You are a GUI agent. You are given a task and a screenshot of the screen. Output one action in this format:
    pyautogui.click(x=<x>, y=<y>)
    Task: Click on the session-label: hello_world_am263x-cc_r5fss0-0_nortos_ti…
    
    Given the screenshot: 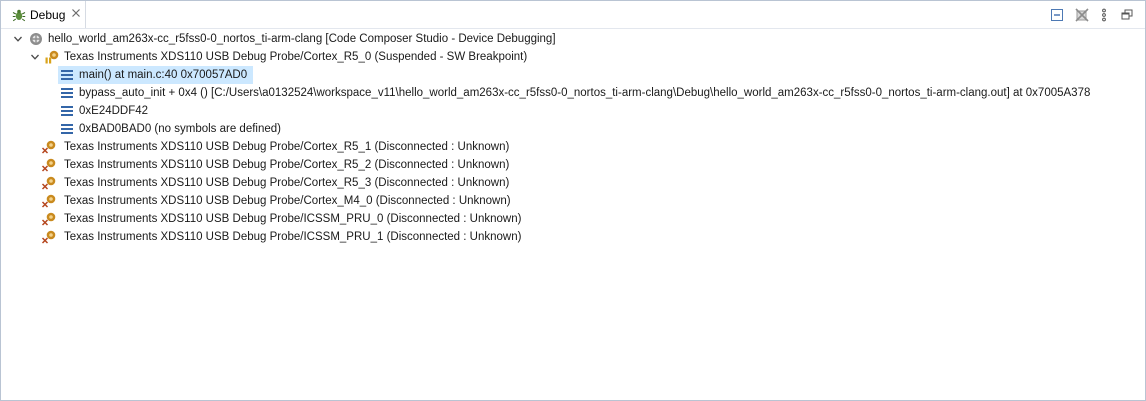 What is the action you would take?
    pyautogui.click(x=302, y=39)
    